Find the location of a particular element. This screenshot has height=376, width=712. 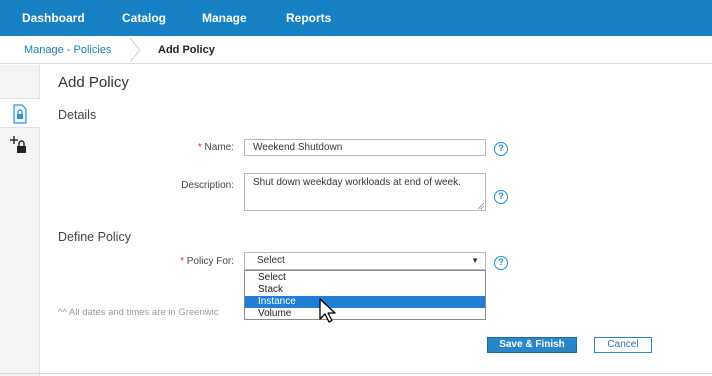

dropdown-option-instance: Instance is located at coordinates (365, 302).